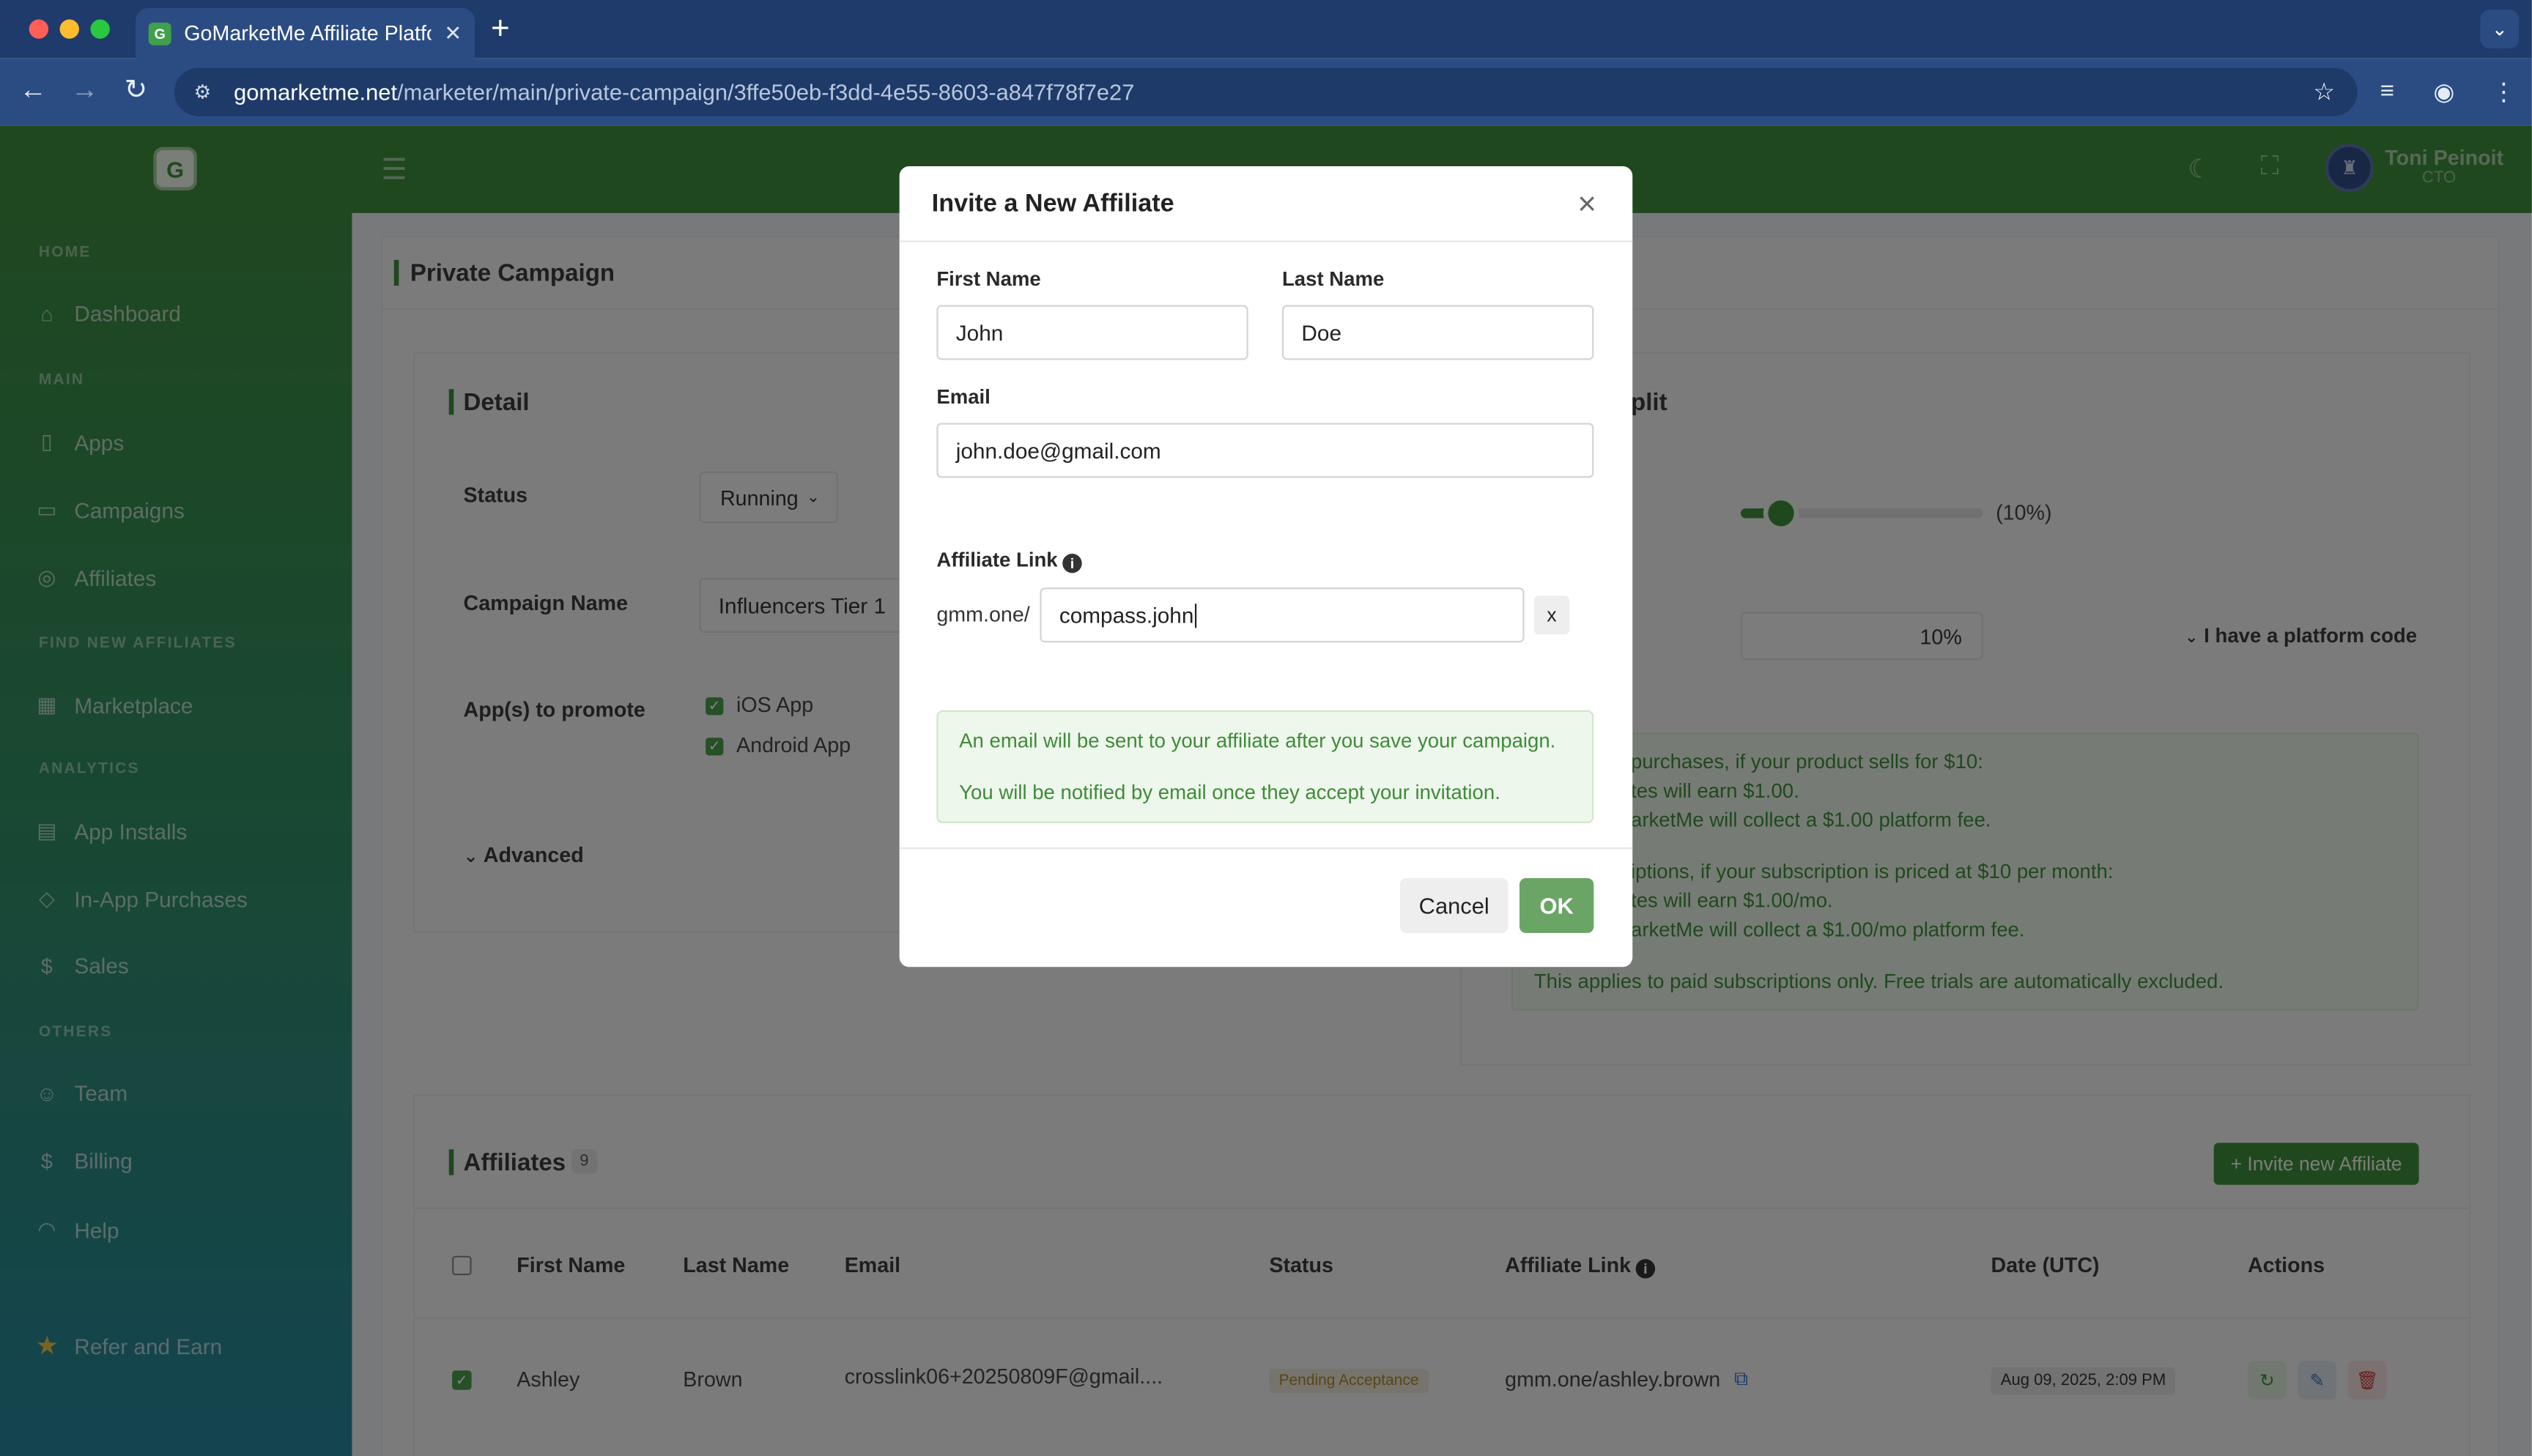  What do you see at coordinates (1196, 616) in the screenshot?
I see `text-cursor` at bounding box center [1196, 616].